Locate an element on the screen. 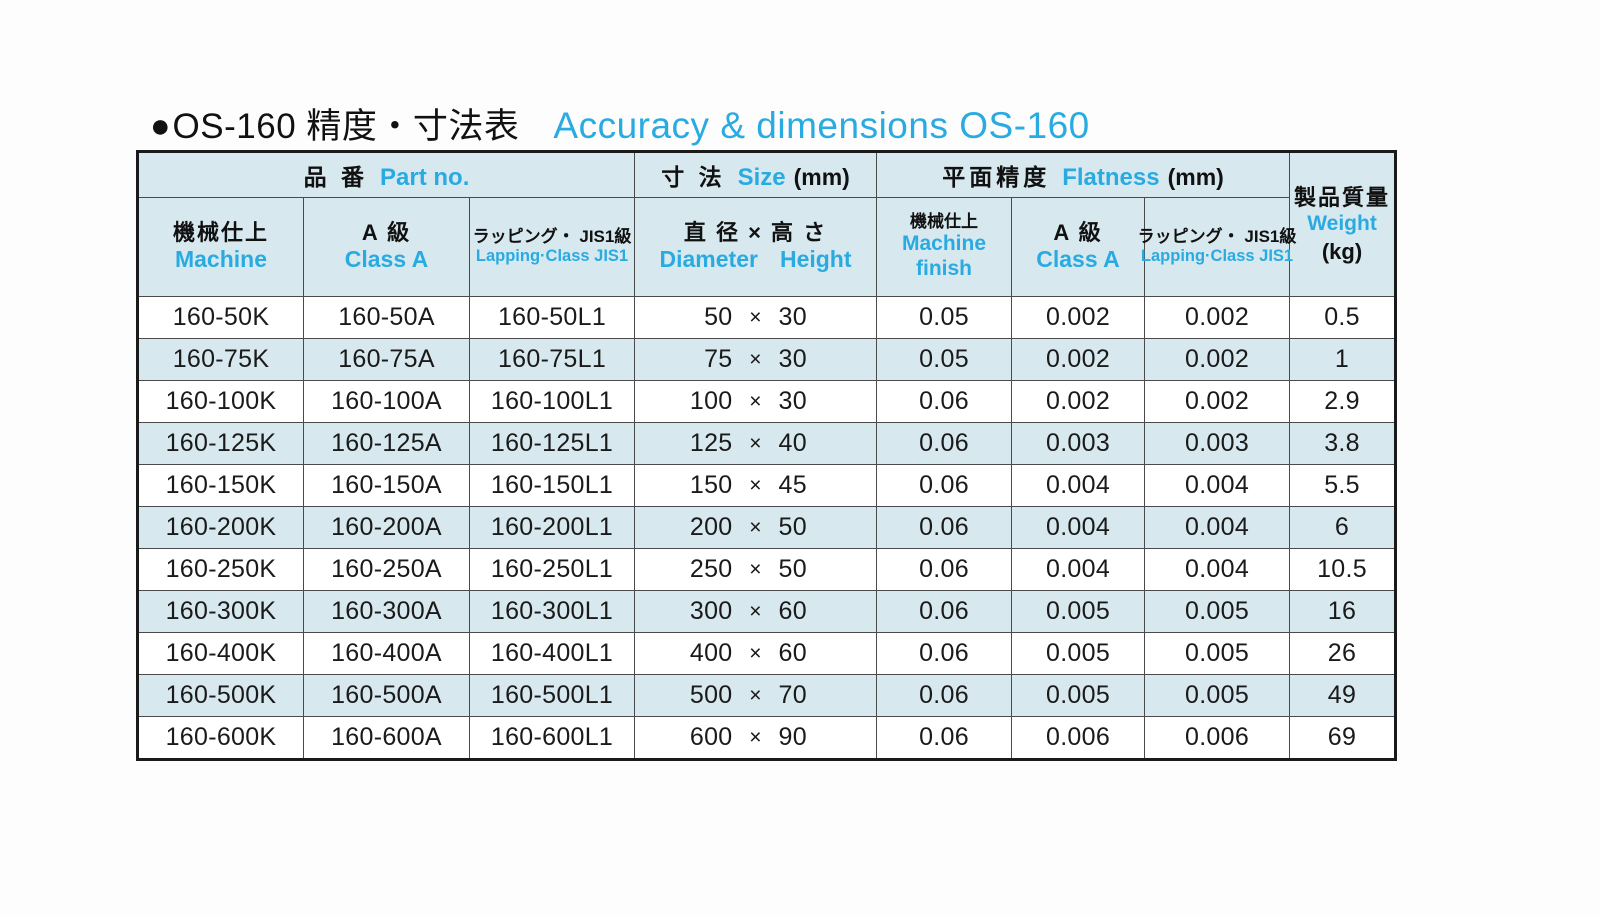  cell-part-class-a: 160-300A is located at coordinates (386, 611).